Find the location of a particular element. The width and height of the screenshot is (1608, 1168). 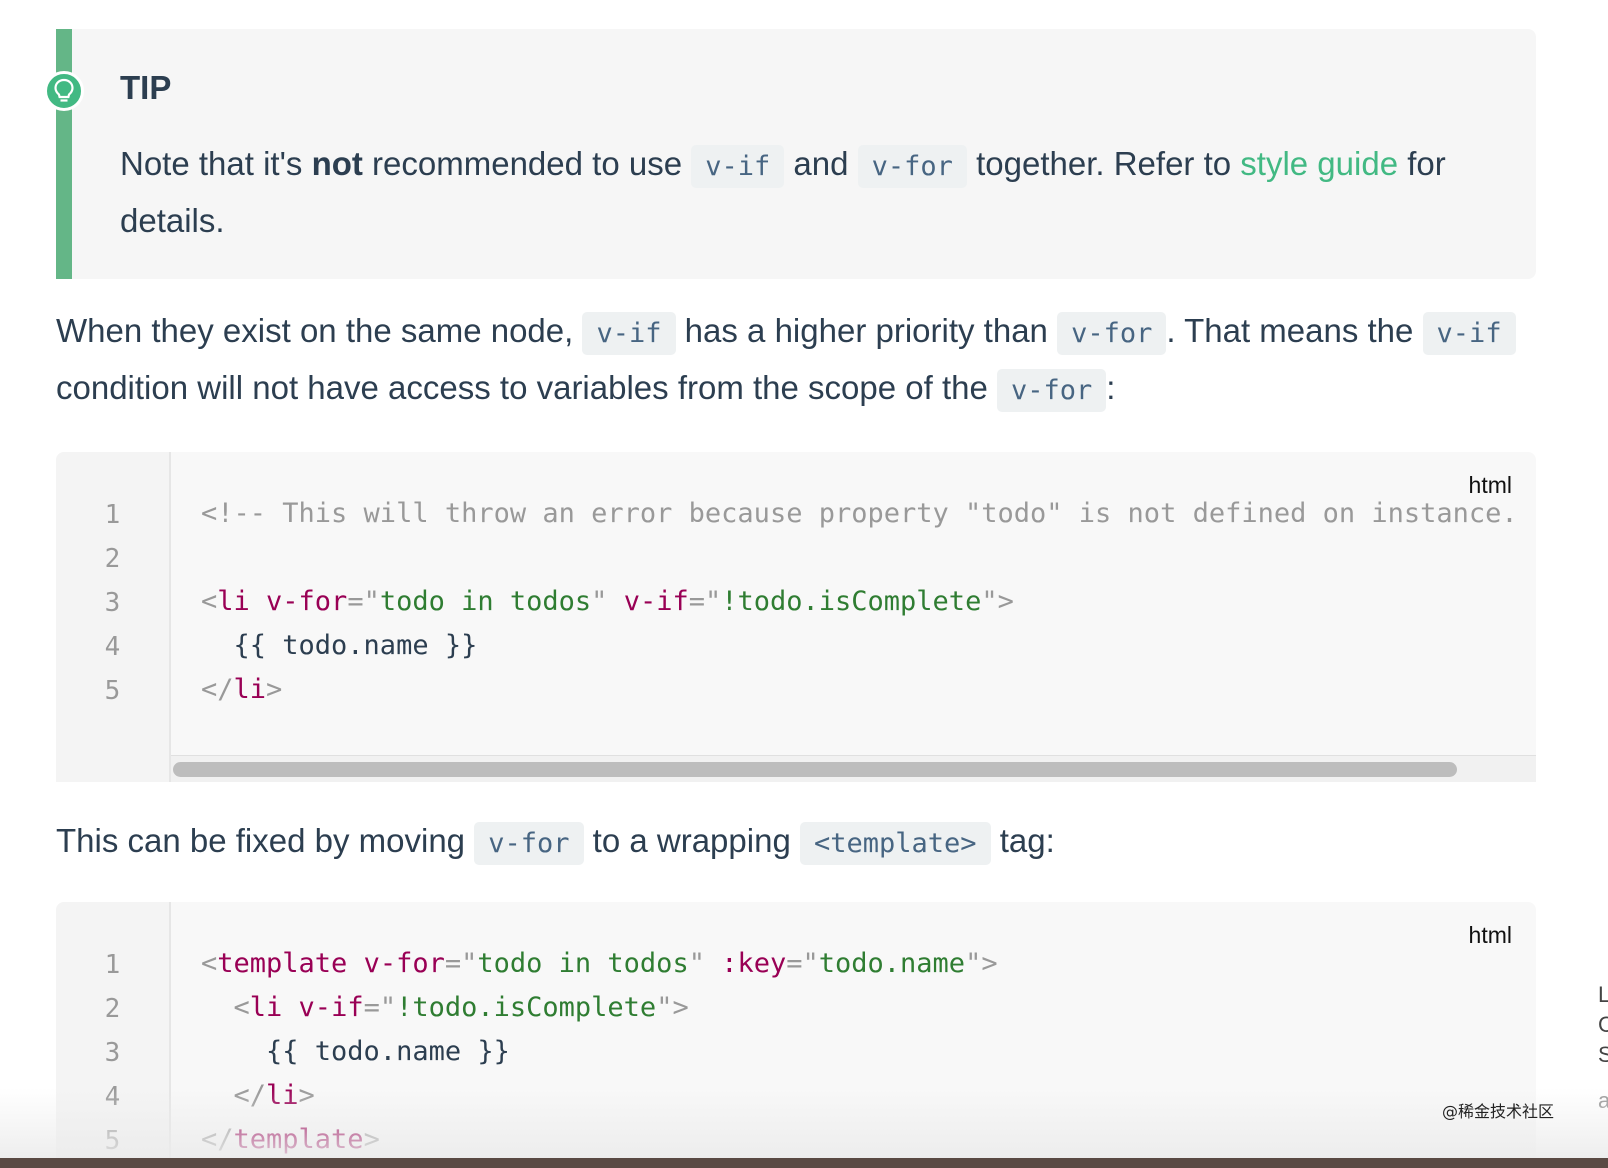

bottom-fade-overlay is located at coordinates (804, 1123).